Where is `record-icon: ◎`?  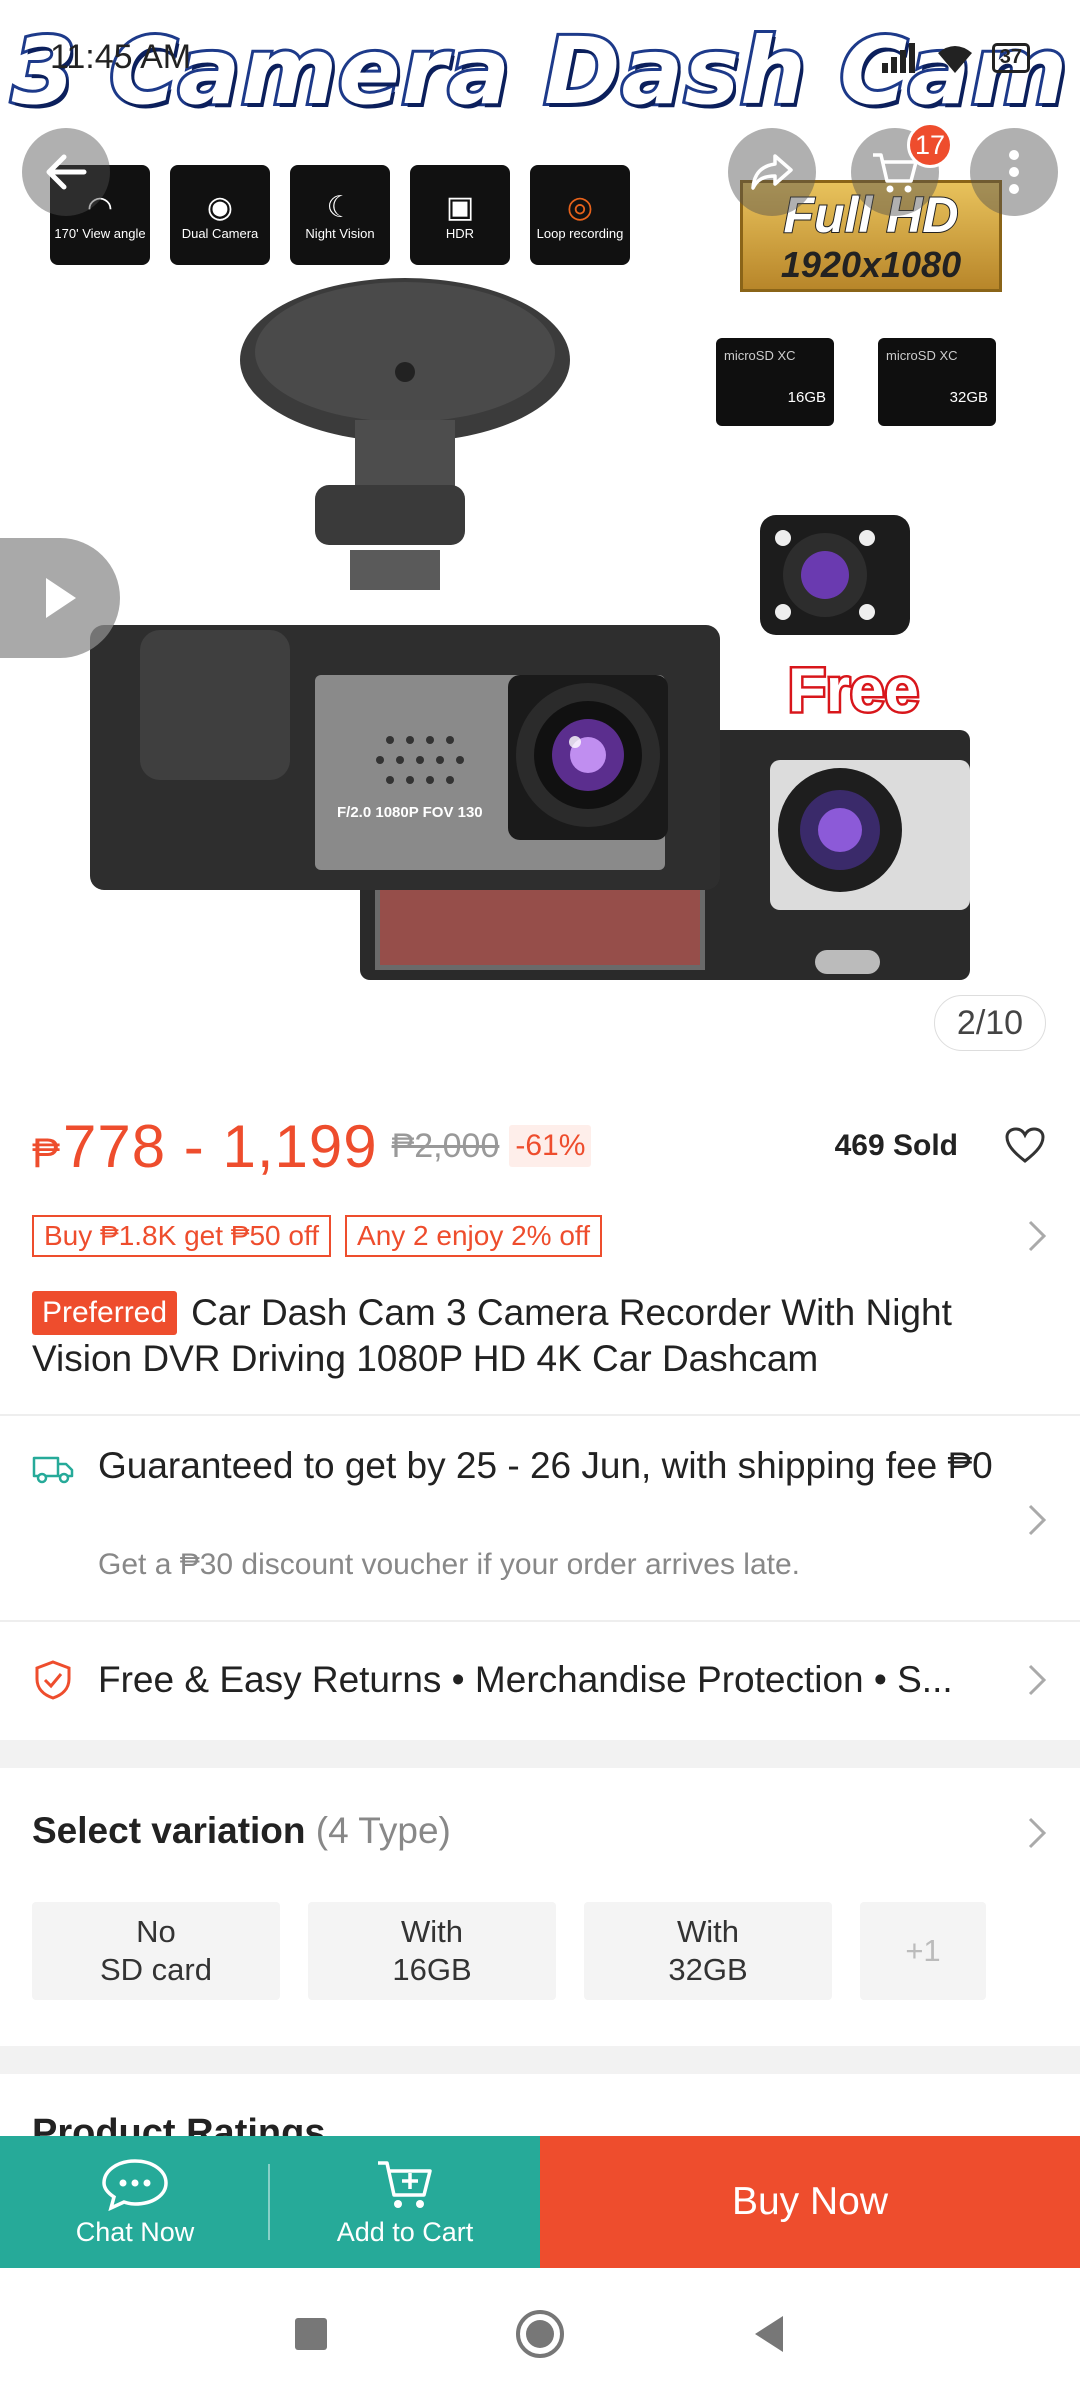 record-icon: ◎ is located at coordinates (580, 207).